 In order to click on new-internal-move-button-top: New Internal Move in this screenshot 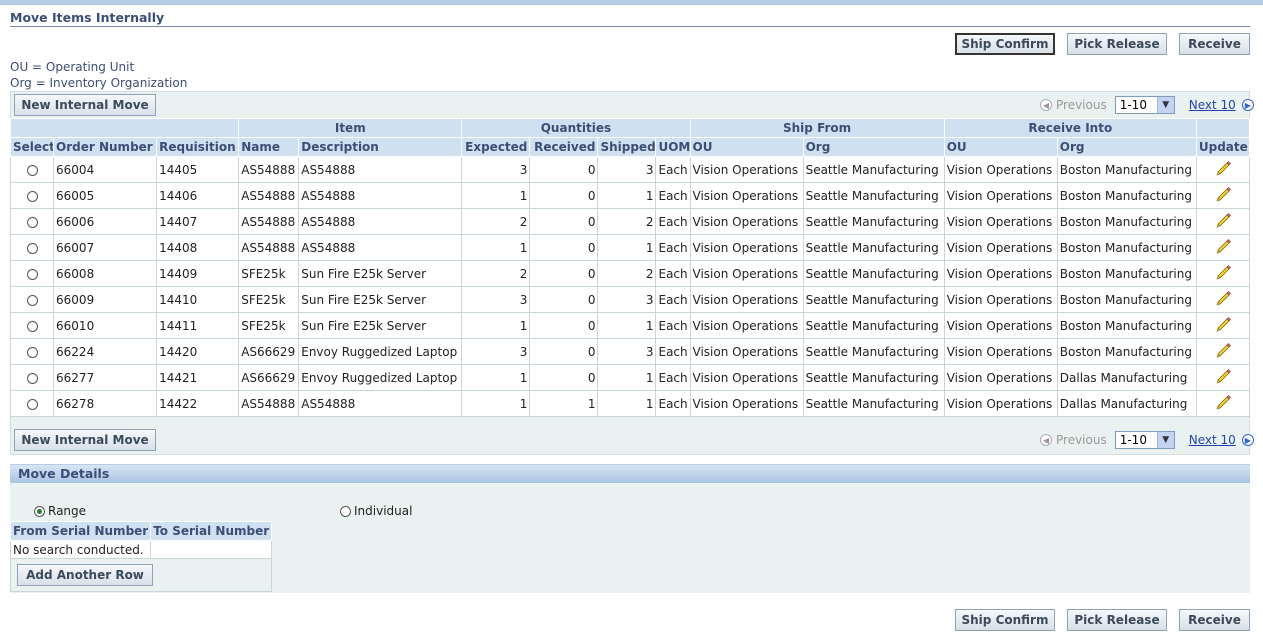, I will do `click(85, 105)`.